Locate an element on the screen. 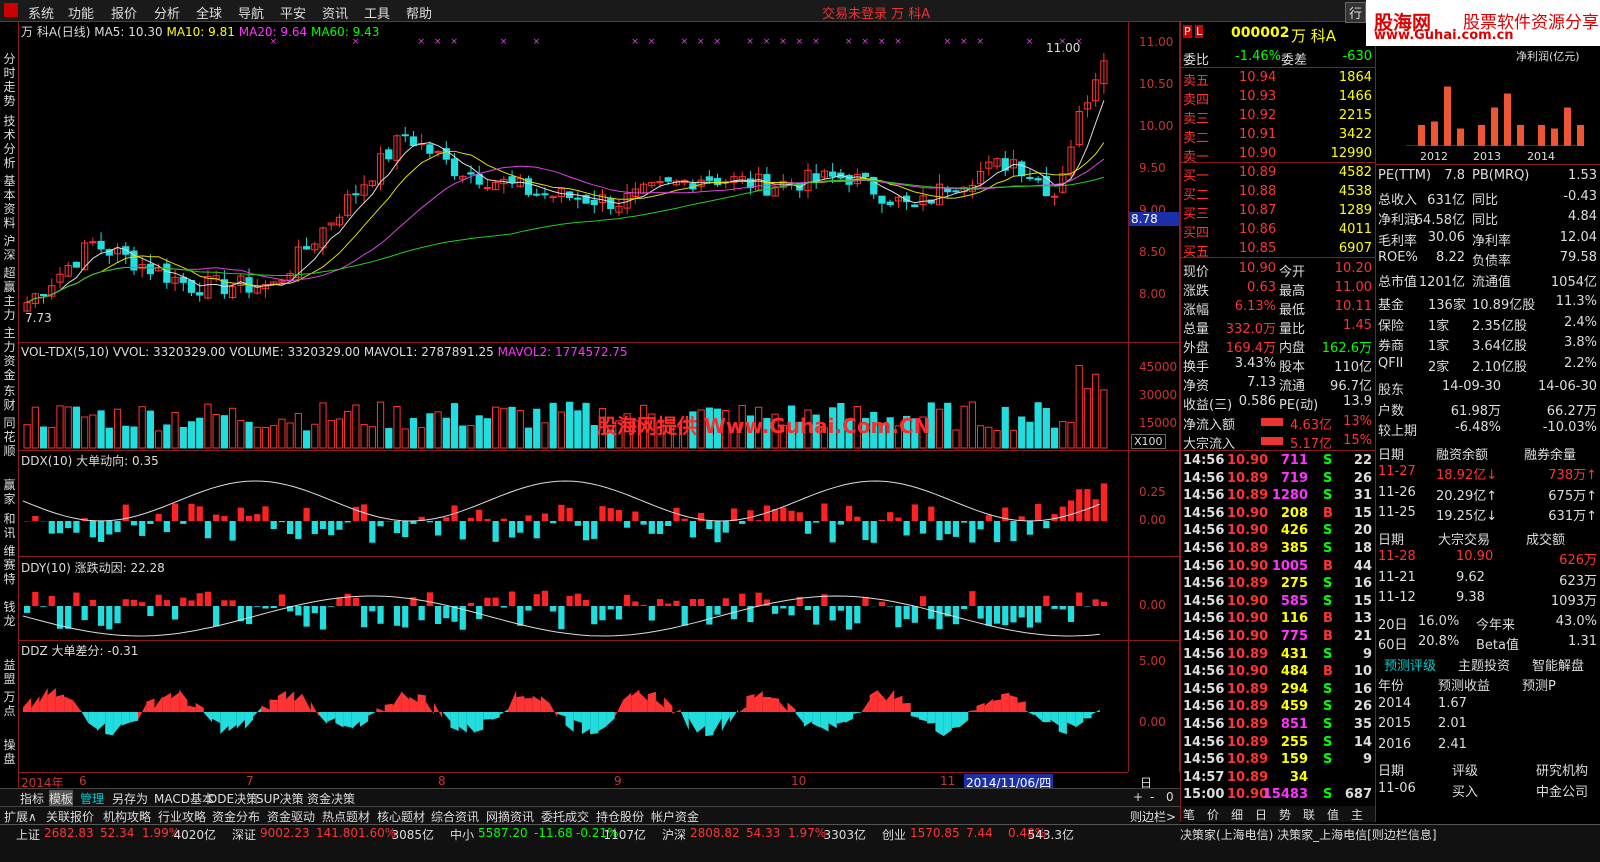 The image size is (1600, 862). stat-label: 流通 is located at coordinates (1292, 386).